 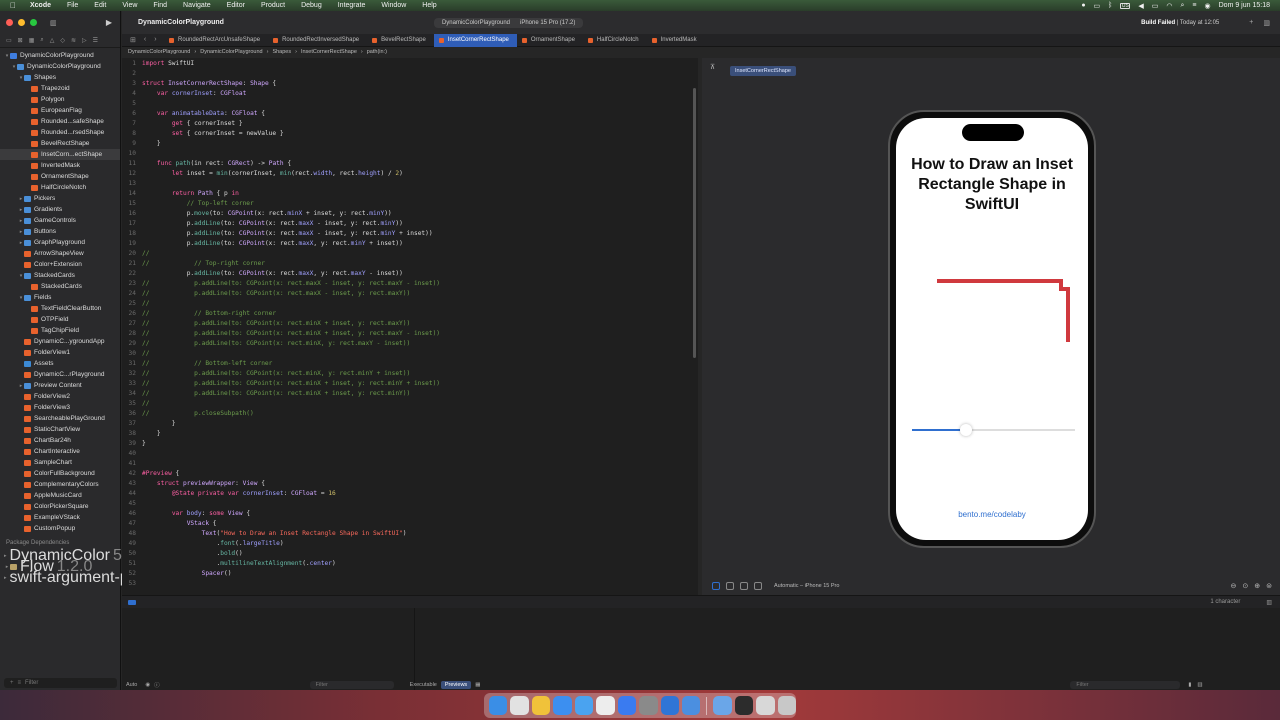 What do you see at coordinates (1155, 6) in the screenshot?
I see `battery-icon: ▭` at bounding box center [1155, 6].